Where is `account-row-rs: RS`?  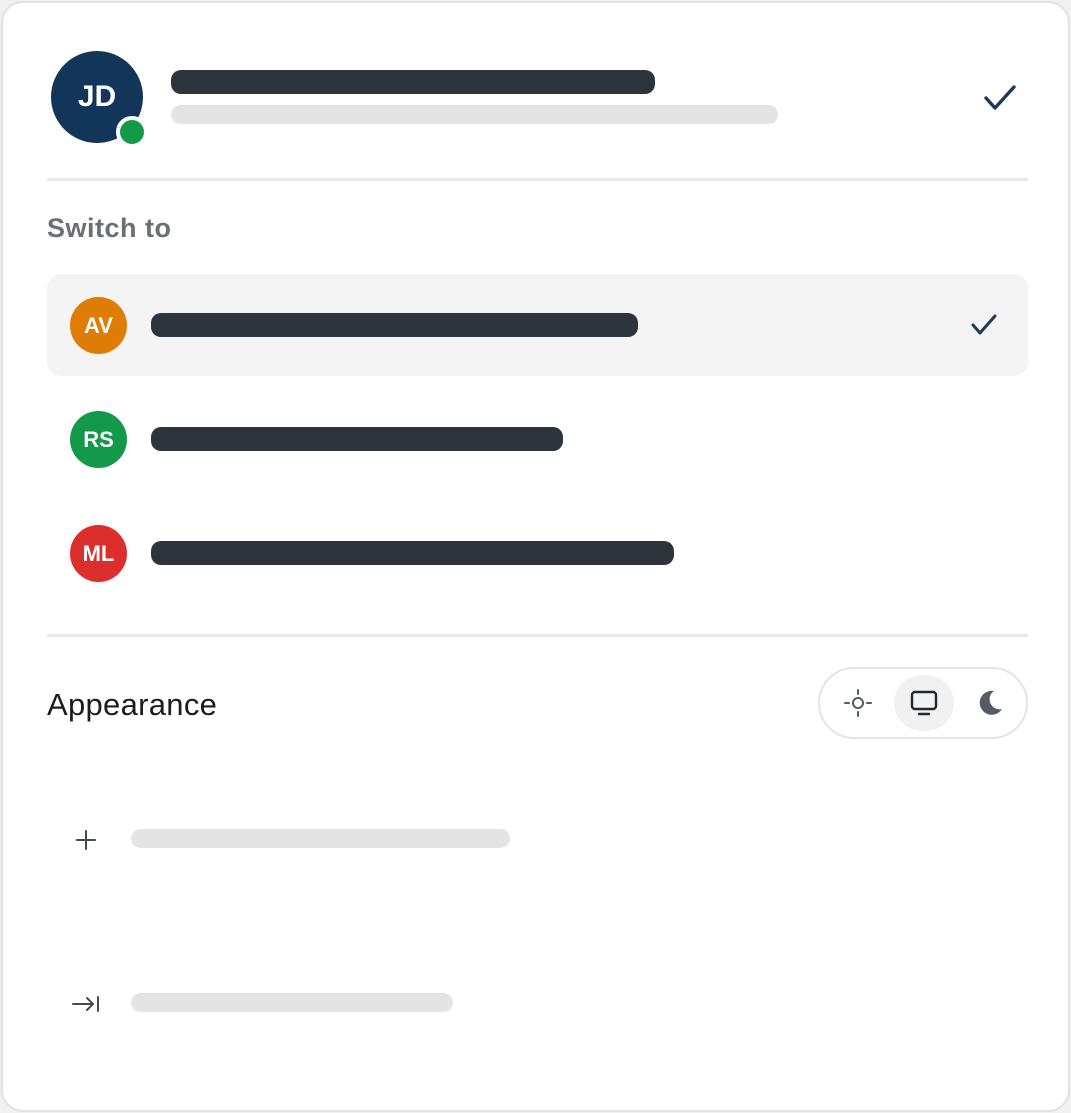
account-row-rs: RS is located at coordinates (537, 439).